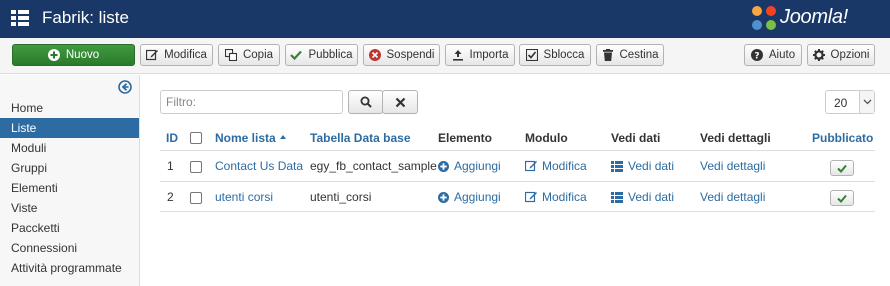 This screenshot has width=890, height=286. Describe the element at coordinates (185, 55) in the screenshot. I see `edit-button-label: Modifica` at that location.